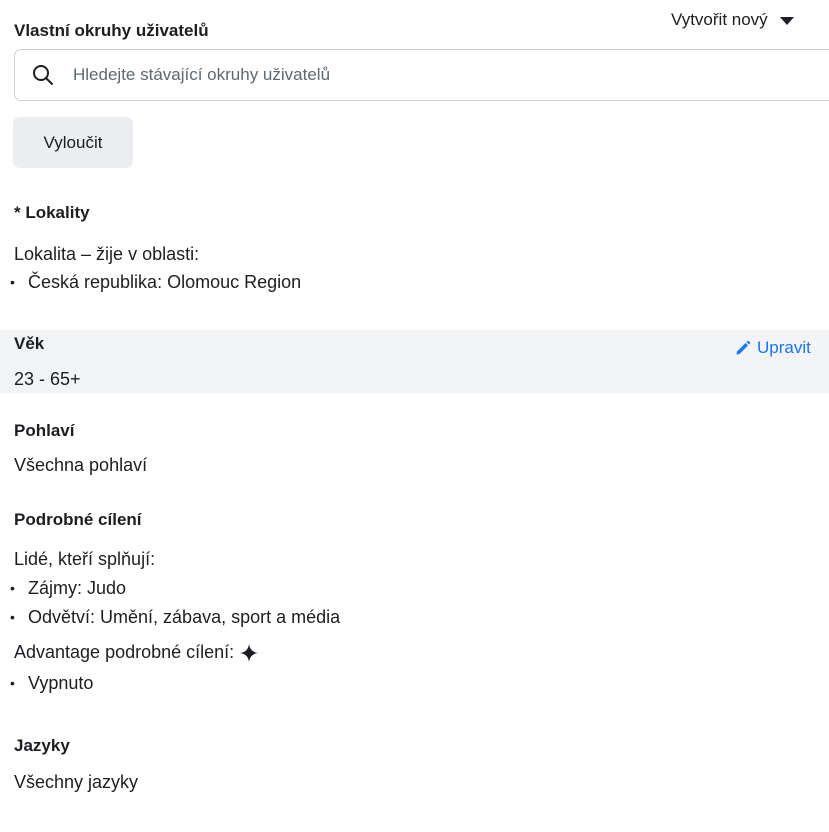  Describe the element at coordinates (249, 652) in the screenshot. I see `sparkle-icon` at that location.